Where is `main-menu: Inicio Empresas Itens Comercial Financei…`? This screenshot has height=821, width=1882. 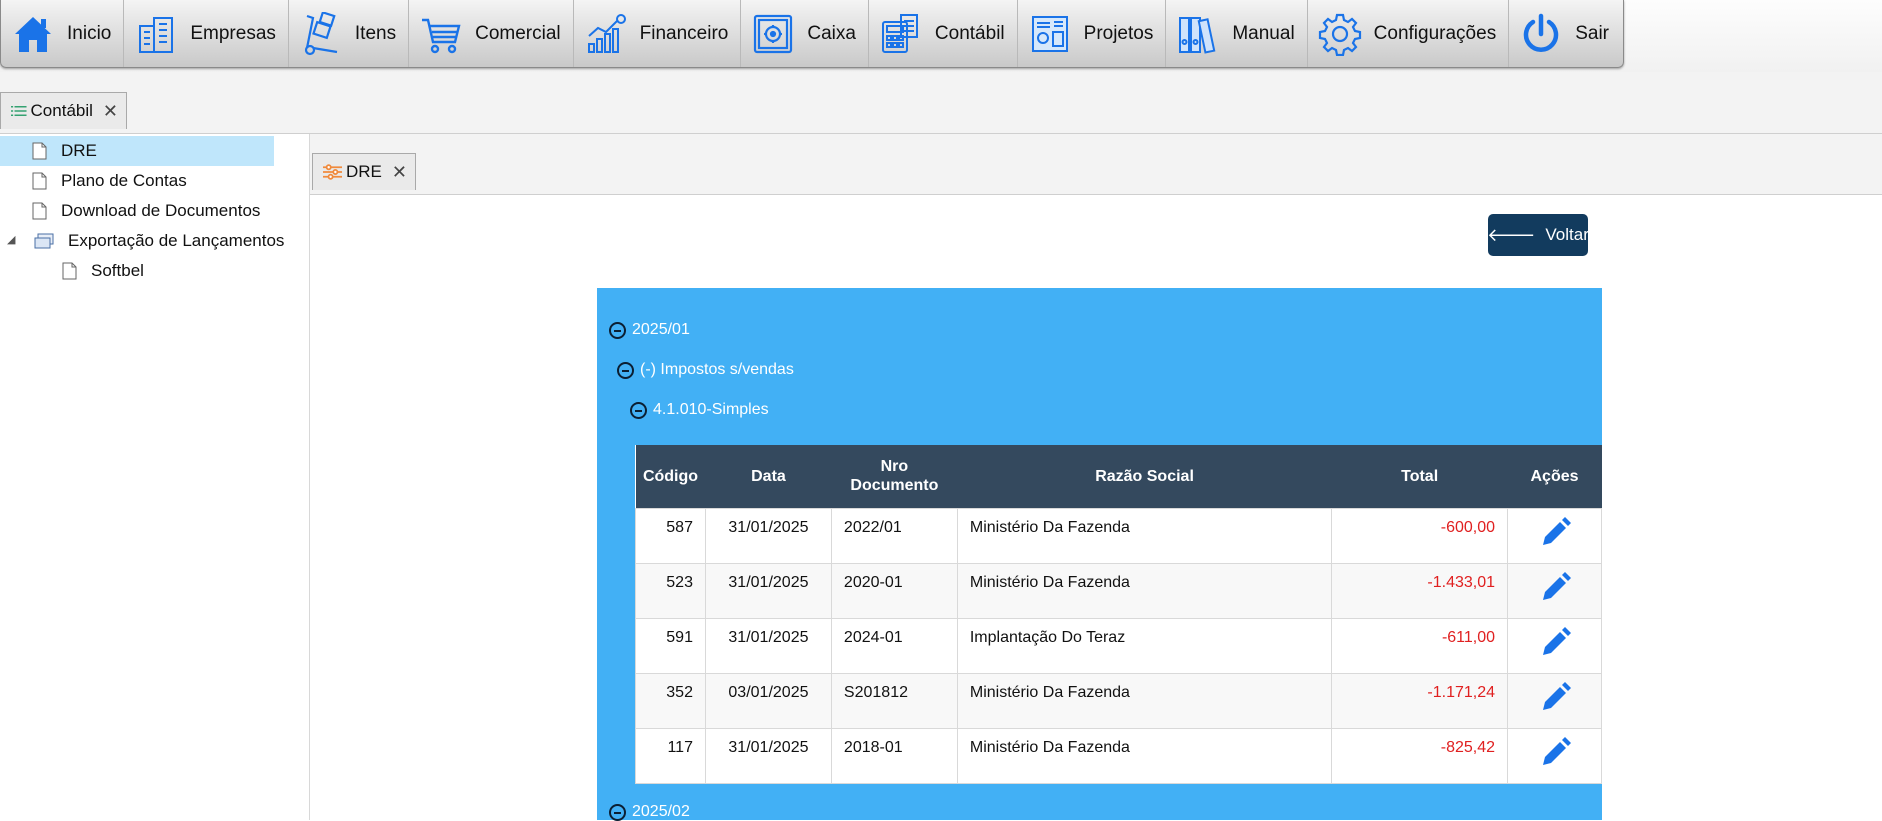
main-menu: Inicio Empresas Itens Comercial Financei… is located at coordinates (812, 34).